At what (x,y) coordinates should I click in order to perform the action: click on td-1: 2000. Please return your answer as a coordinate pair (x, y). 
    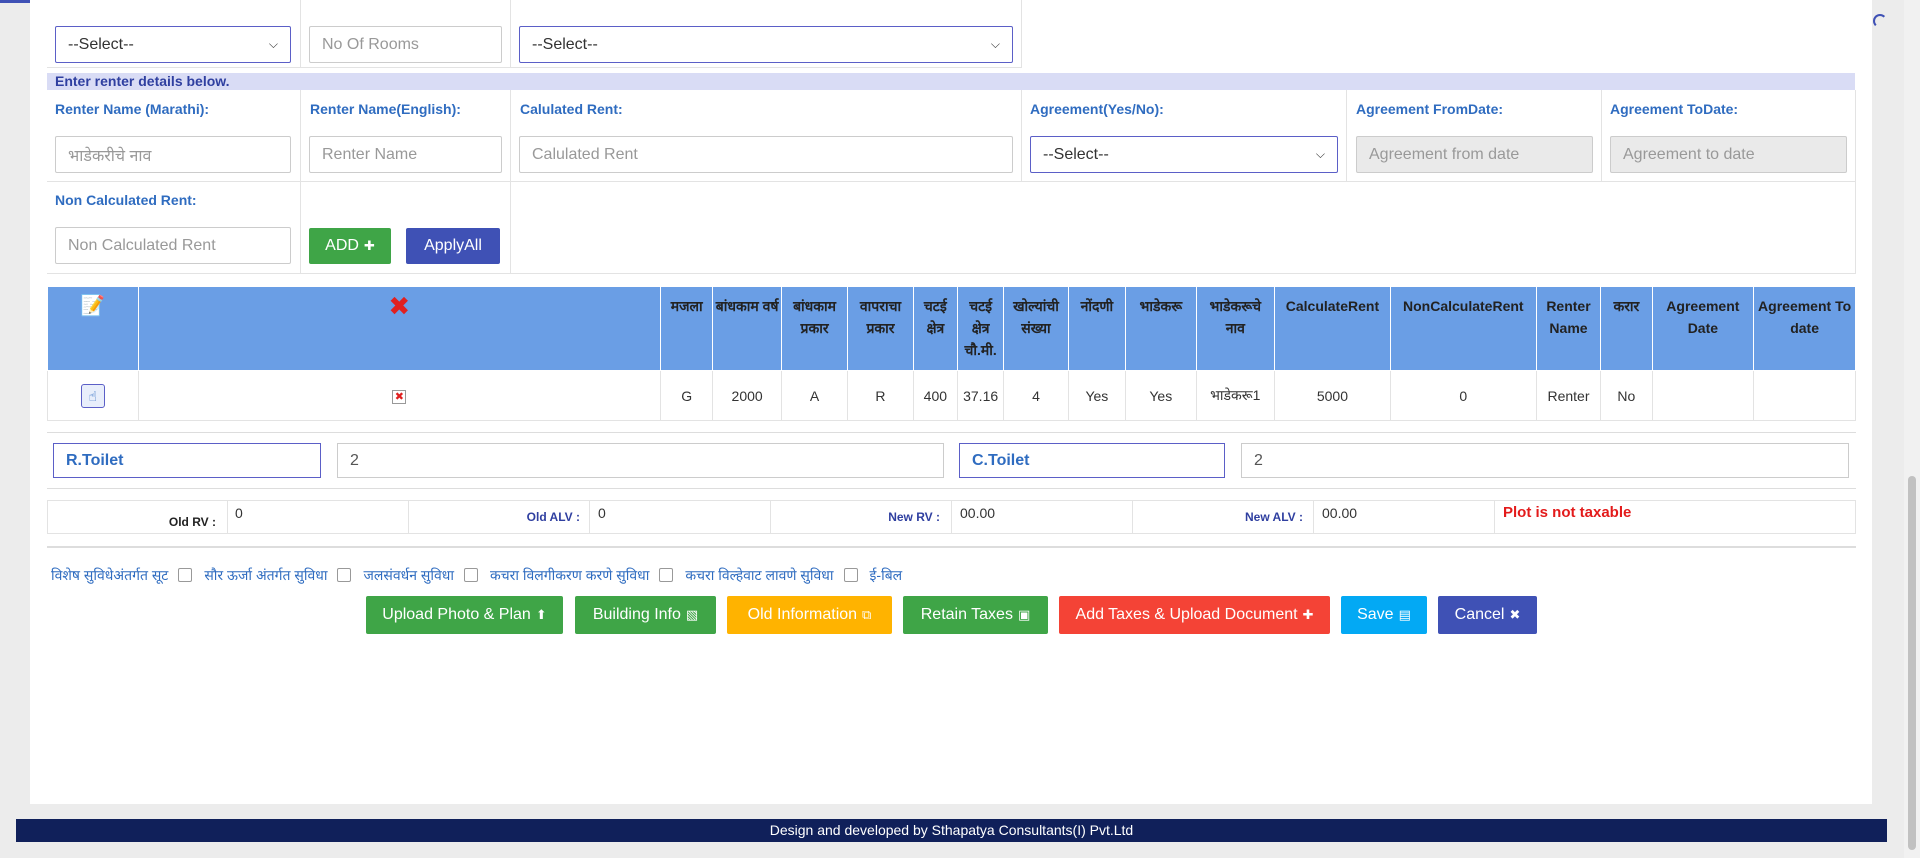
    Looking at the image, I should click on (747, 395).